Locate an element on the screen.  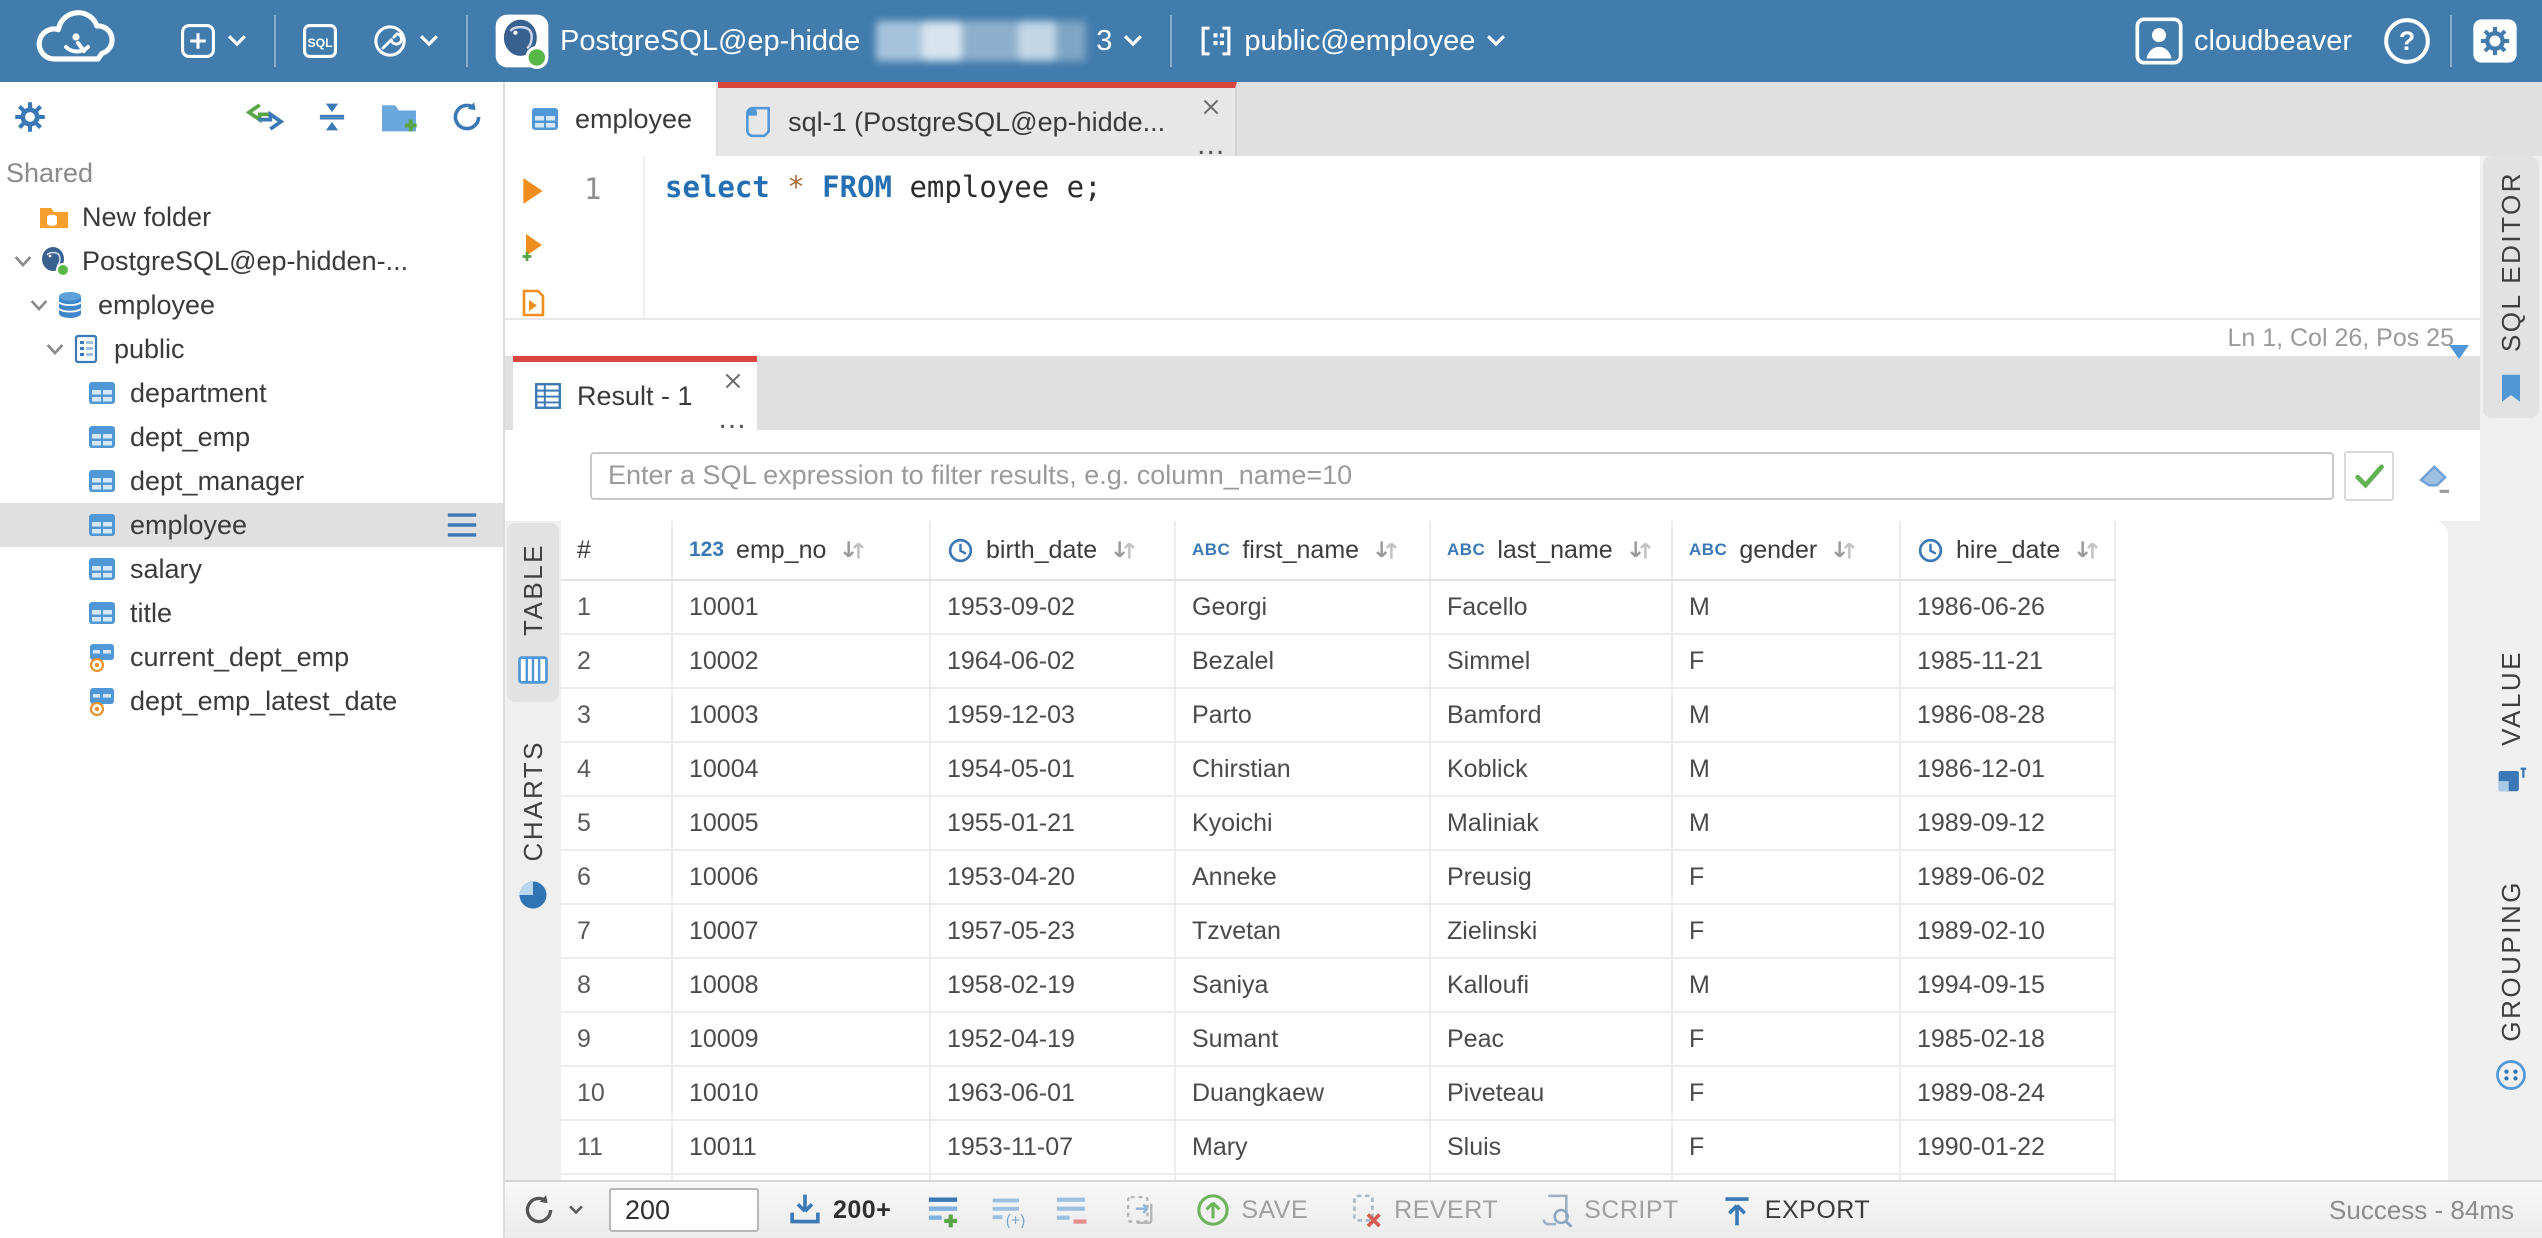
data-cell: 1989-02-10 is located at coordinates (2008, 931).